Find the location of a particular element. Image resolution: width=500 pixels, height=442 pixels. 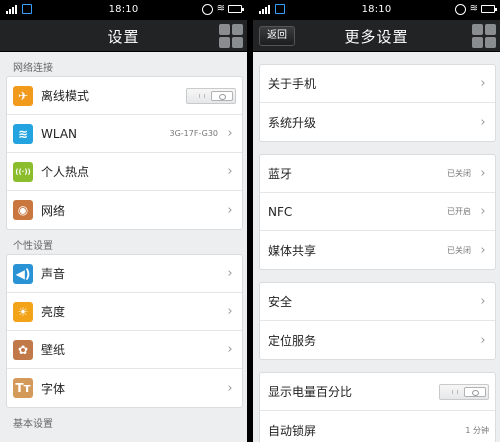

settings-row: 安全 › is located at coordinates (377, 302).